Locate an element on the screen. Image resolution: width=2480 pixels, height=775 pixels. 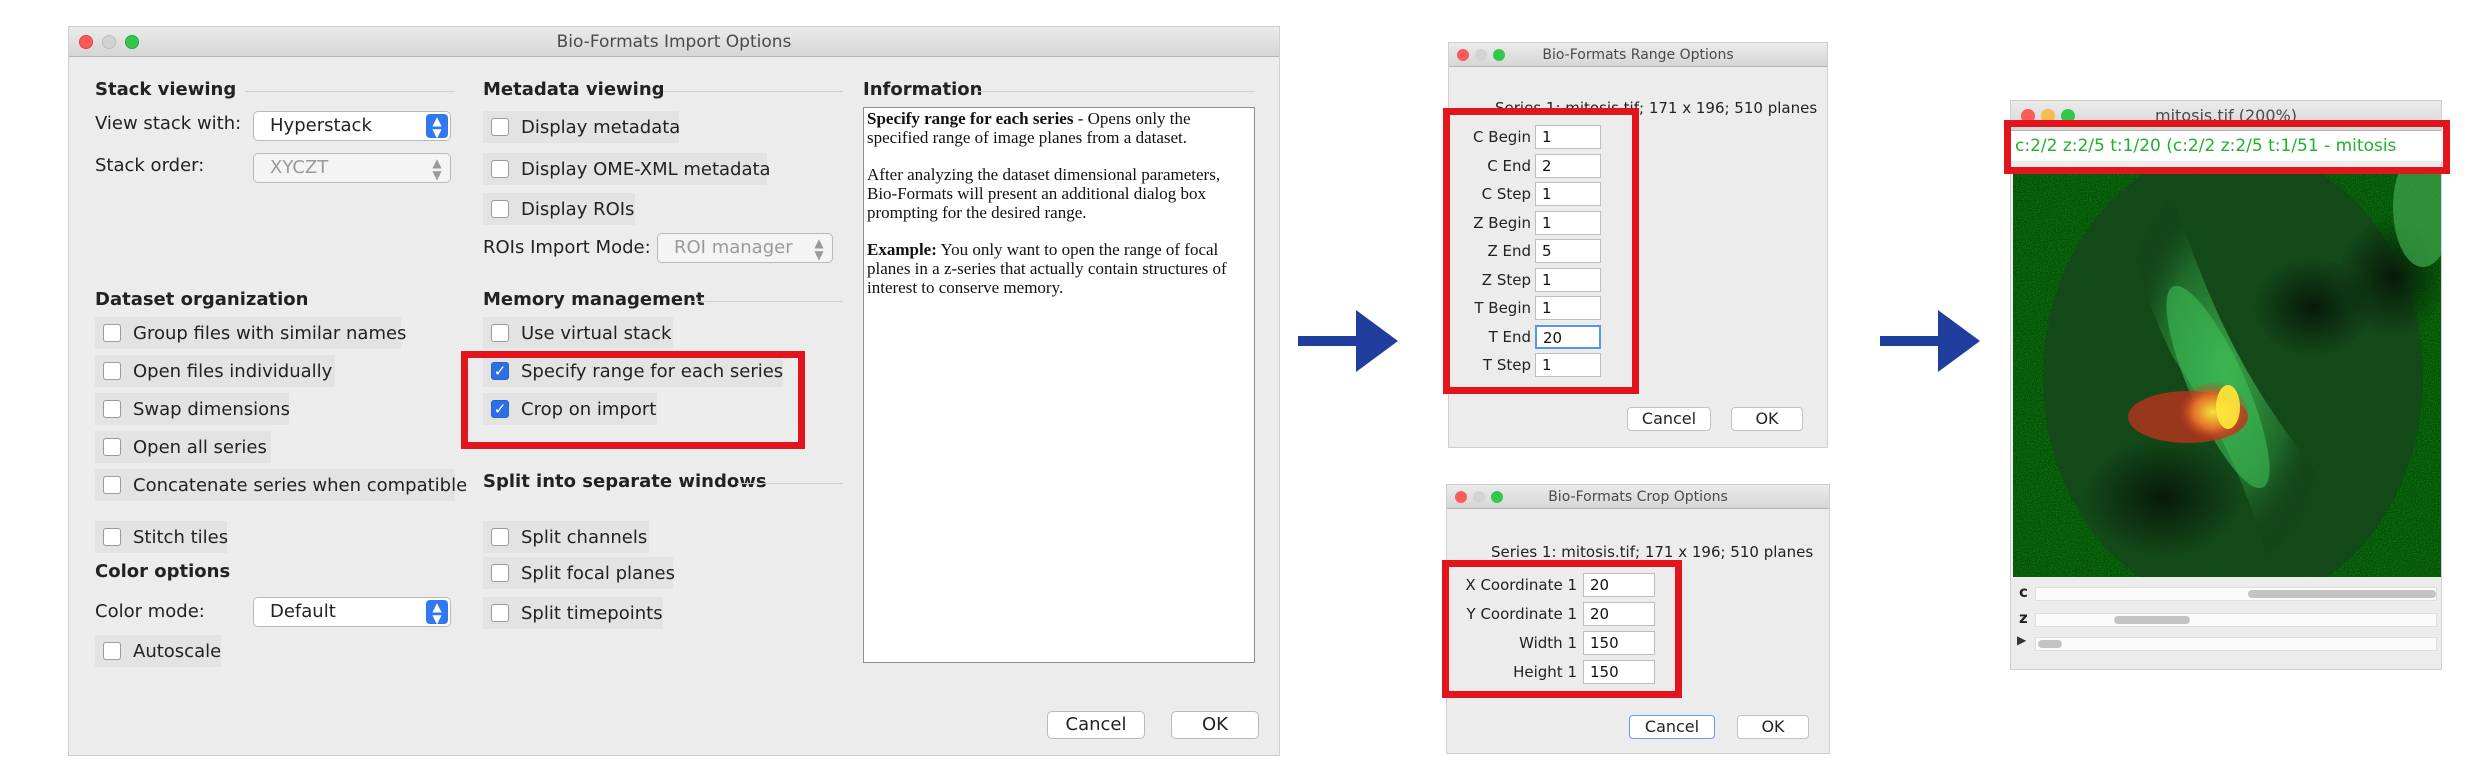
autoscale-checkbox: Autoscale is located at coordinates (158, 651).